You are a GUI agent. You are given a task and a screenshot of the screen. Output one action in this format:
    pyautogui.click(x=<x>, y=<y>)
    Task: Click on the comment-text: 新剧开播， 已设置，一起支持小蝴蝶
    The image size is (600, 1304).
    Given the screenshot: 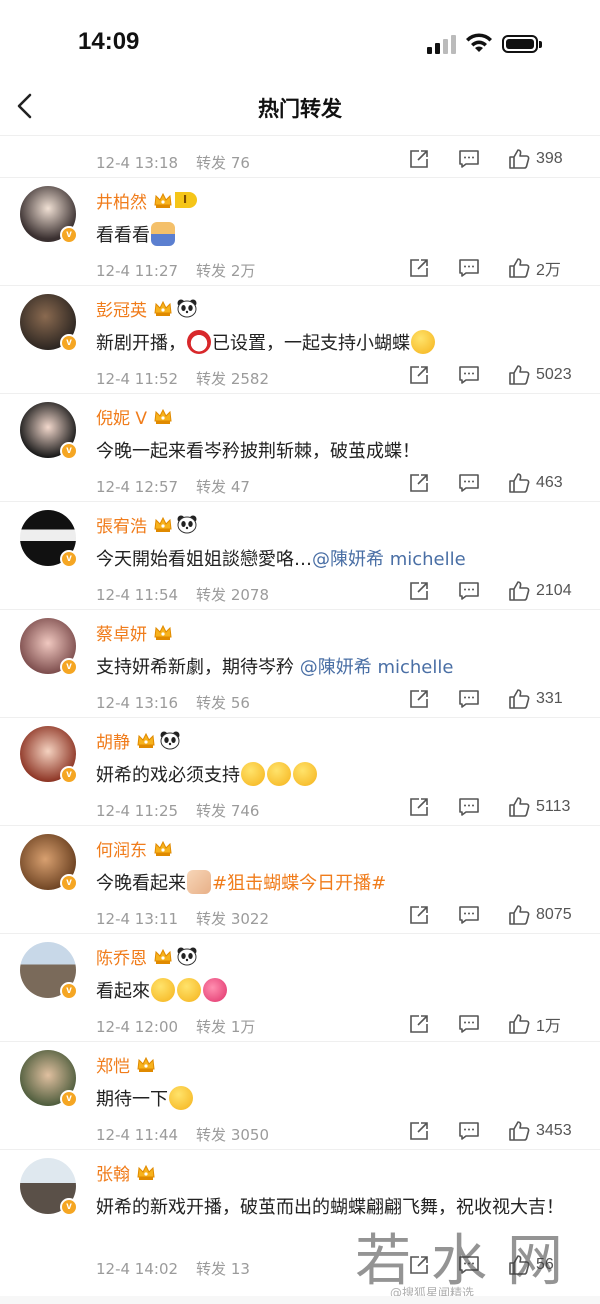 What is the action you would take?
    pyautogui.click(x=336, y=344)
    